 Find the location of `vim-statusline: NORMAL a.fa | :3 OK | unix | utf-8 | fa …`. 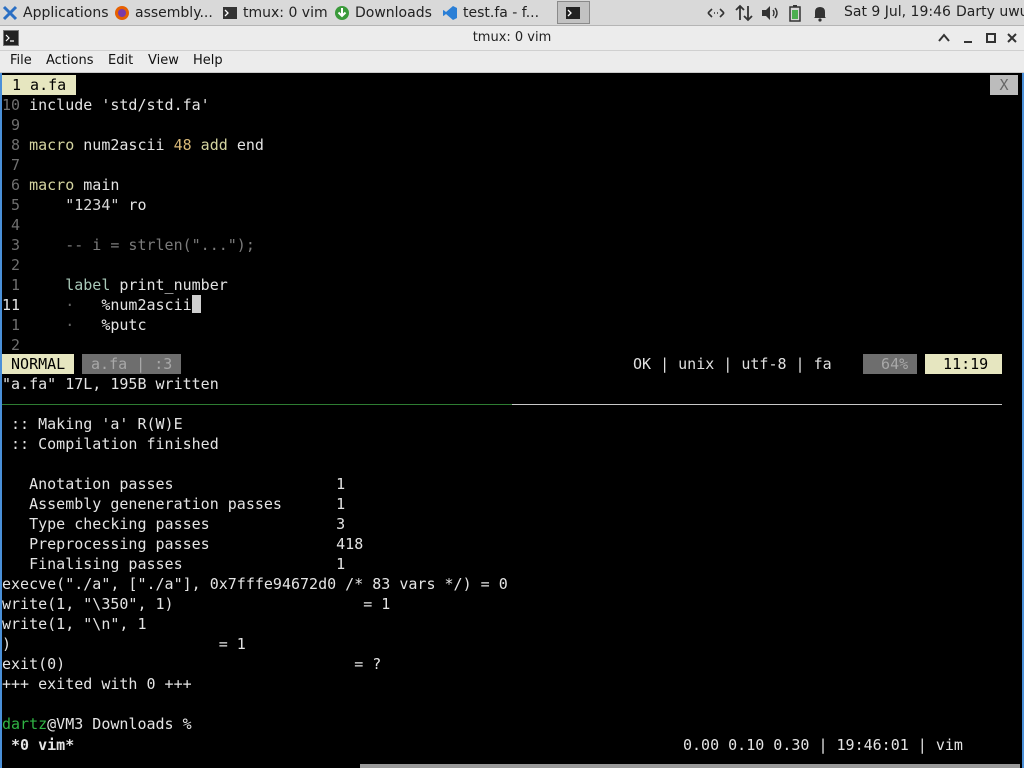

vim-statusline: NORMAL a.fa | :3 OK | unix | utf-8 | fa … is located at coordinates (512, 364).